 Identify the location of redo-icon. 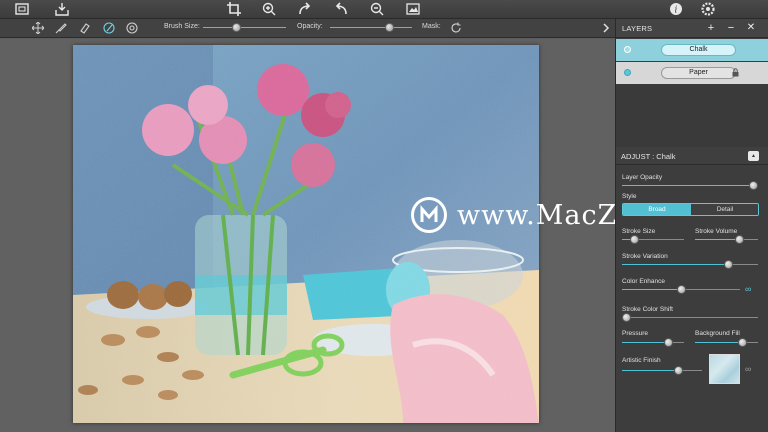
(341, 9).